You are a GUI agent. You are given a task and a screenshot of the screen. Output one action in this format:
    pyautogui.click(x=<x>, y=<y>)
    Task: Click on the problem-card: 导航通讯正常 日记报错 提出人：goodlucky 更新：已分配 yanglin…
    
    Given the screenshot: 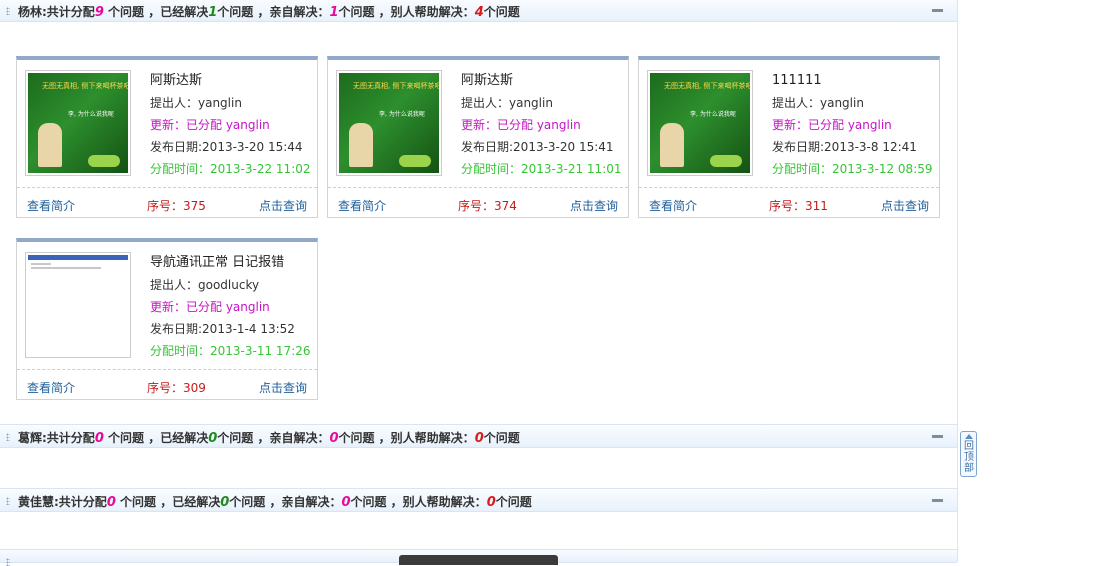 What is the action you would take?
    pyautogui.click(x=167, y=319)
    